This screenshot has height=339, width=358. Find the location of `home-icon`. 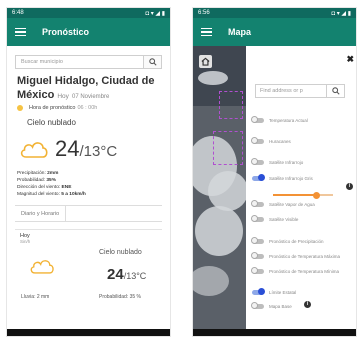

home-icon is located at coordinates (205, 61).